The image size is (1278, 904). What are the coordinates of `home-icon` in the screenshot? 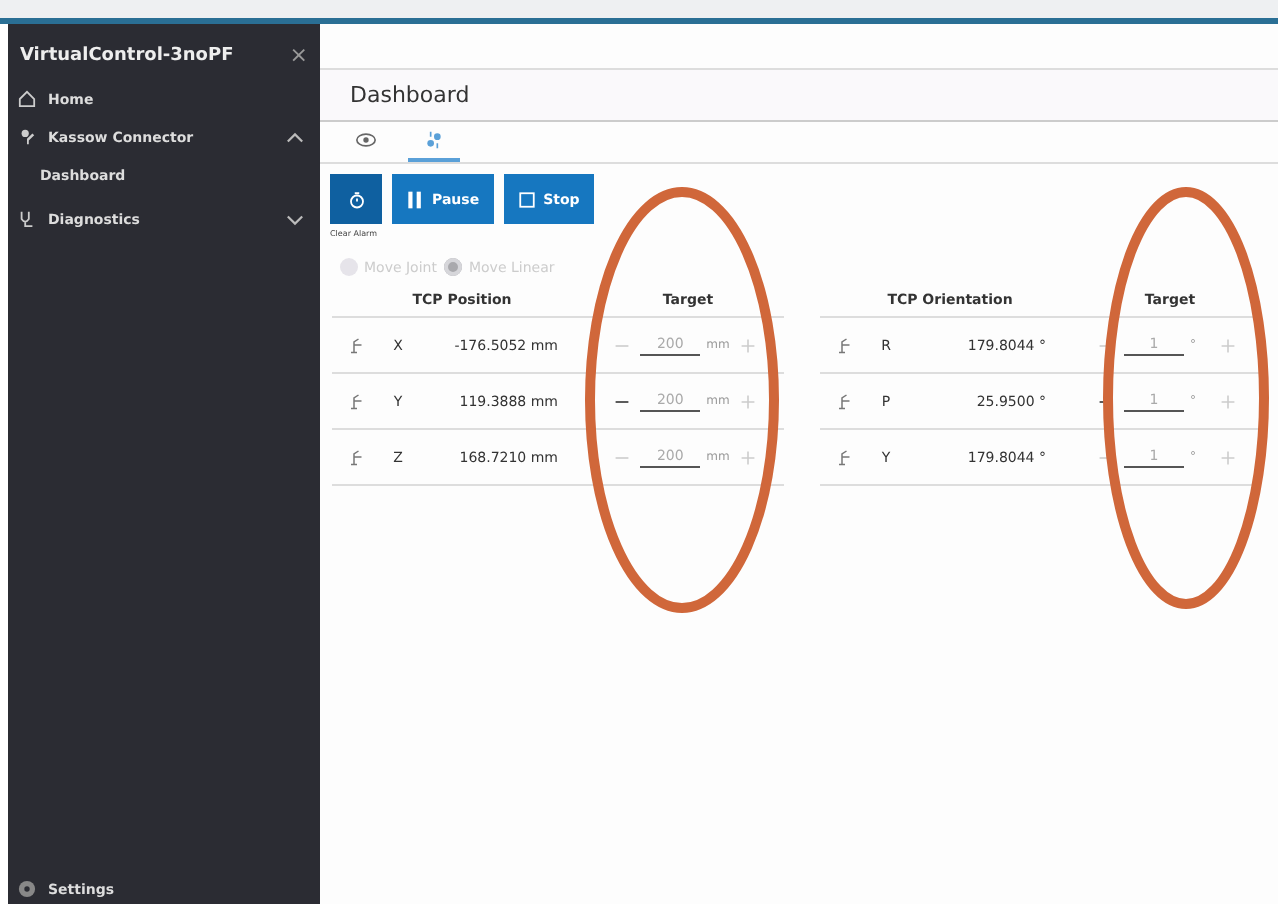 It's located at (27, 99).